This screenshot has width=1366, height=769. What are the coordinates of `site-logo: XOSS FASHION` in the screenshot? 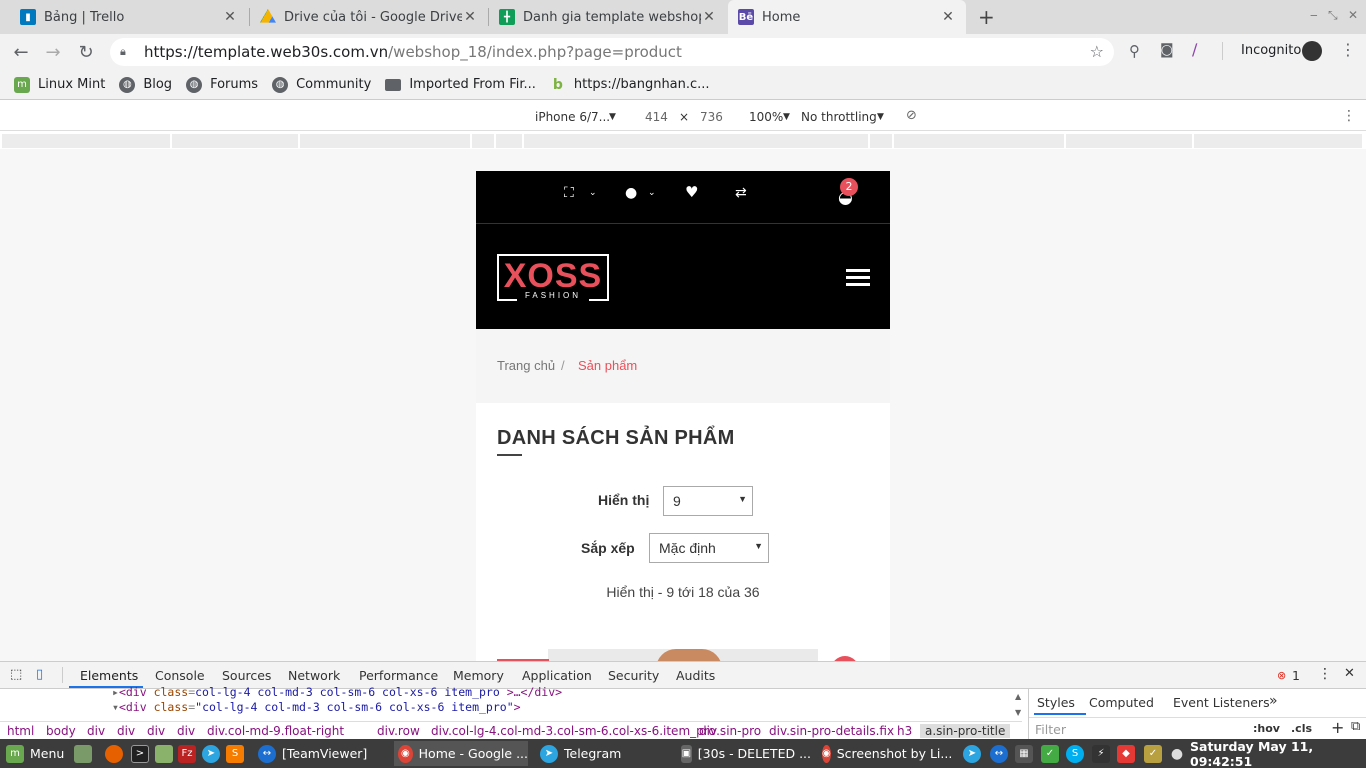 It's located at (553, 278).